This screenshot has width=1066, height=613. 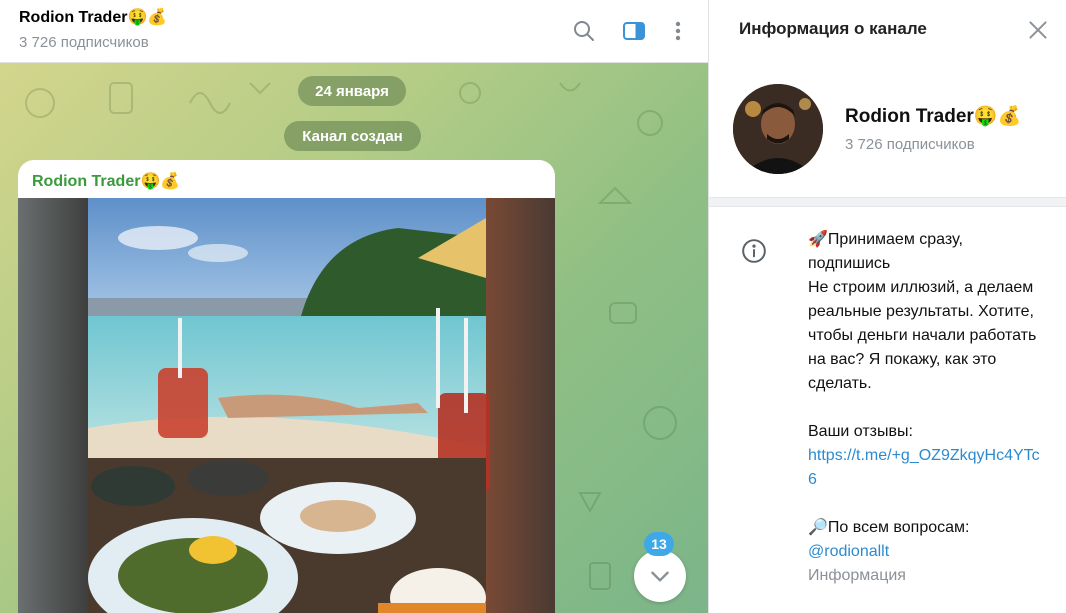 What do you see at coordinates (352, 136) in the screenshot?
I see `service-message: Канал создан` at bounding box center [352, 136].